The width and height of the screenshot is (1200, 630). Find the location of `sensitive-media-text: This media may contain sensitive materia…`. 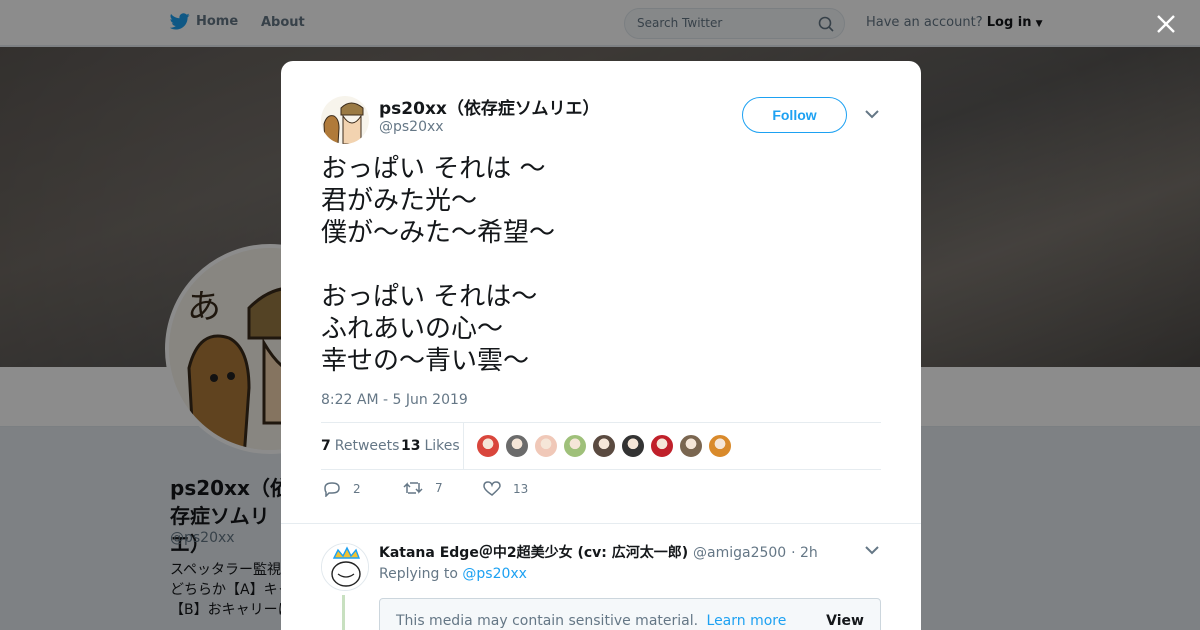

sensitive-media-text: This media may contain sensitive materia… is located at coordinates (591, 621).